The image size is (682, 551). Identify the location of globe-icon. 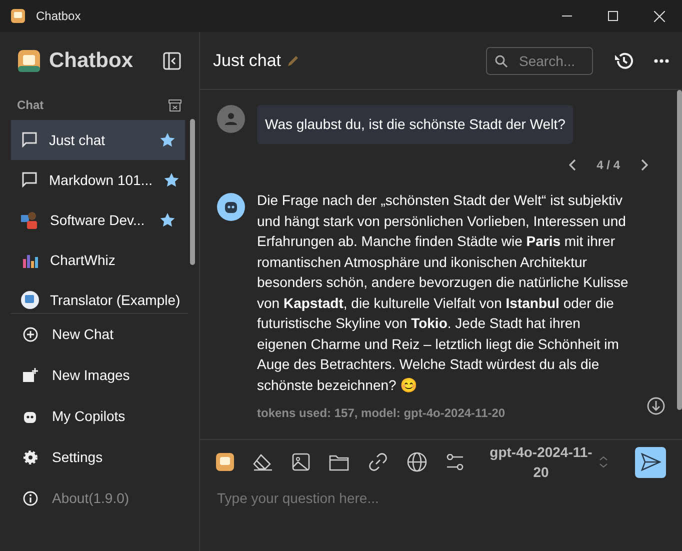
(417, 462).